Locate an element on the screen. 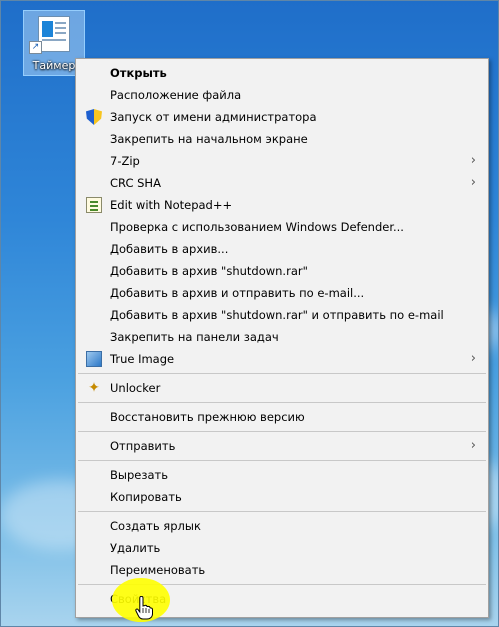  menu-item-label: Unlocker is located at coordinates (135, 388).